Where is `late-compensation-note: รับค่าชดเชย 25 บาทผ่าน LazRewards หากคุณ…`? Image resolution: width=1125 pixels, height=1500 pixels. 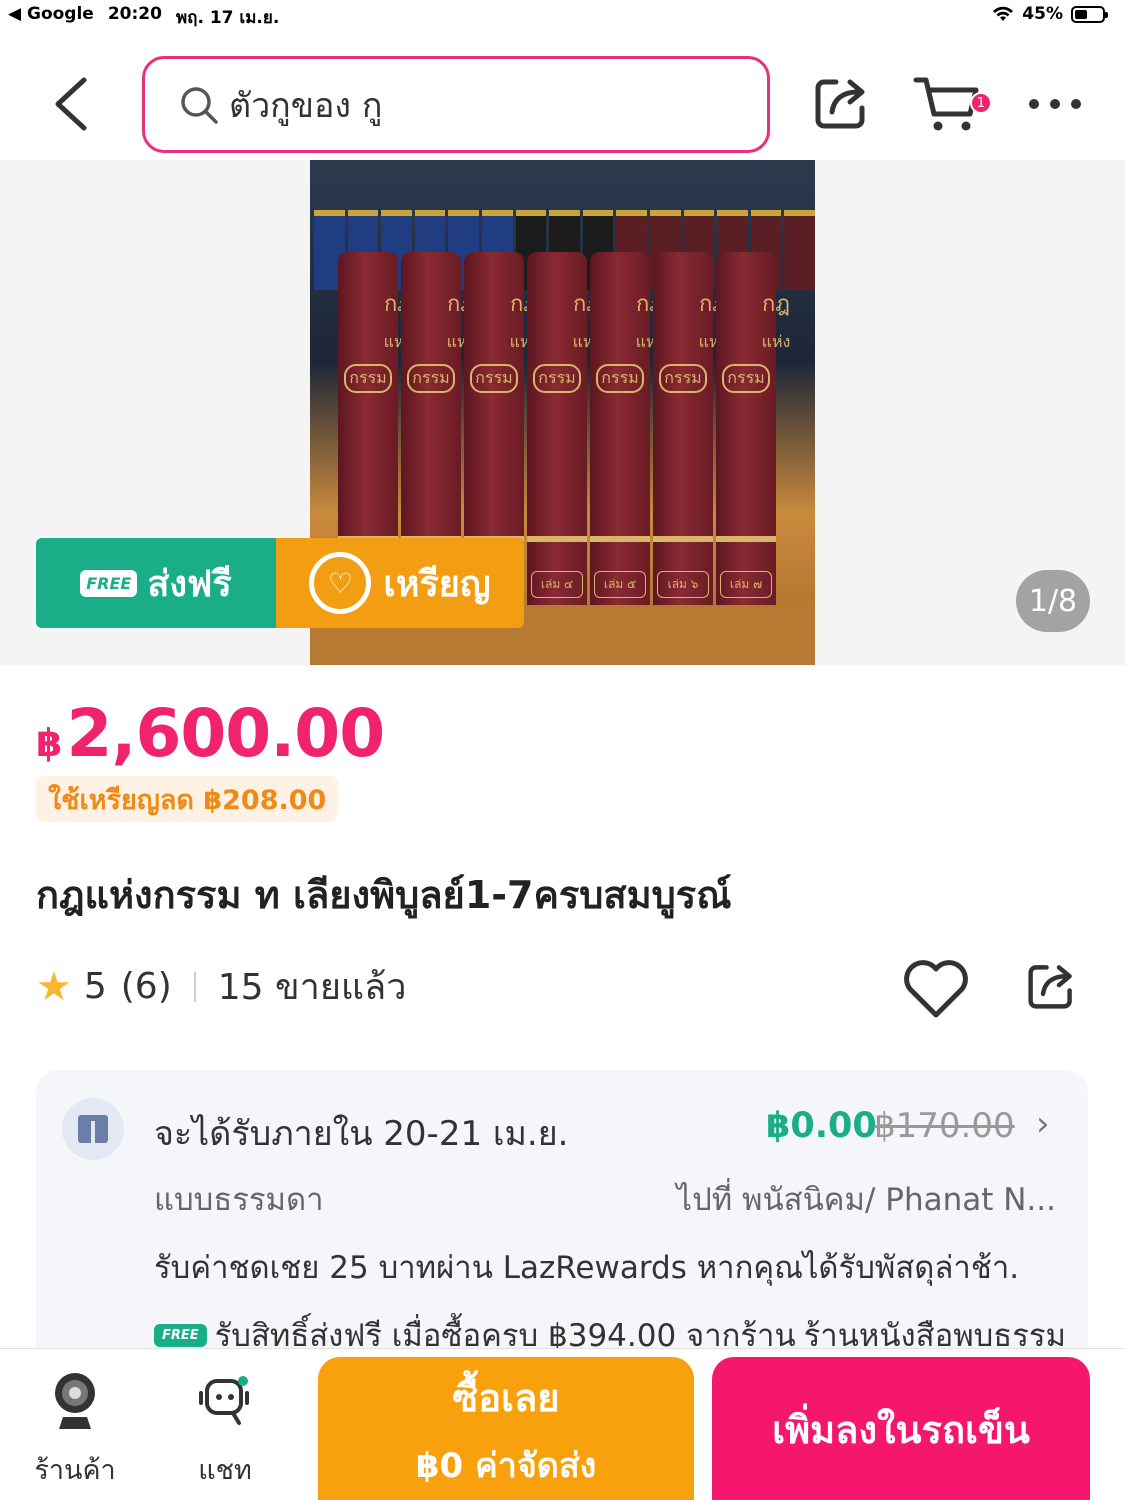 late-compensation-note: รับค่าชดเชย 25 บาทผ่าน LazRewards หากคุณ… is located at coordinates (587, 1268).